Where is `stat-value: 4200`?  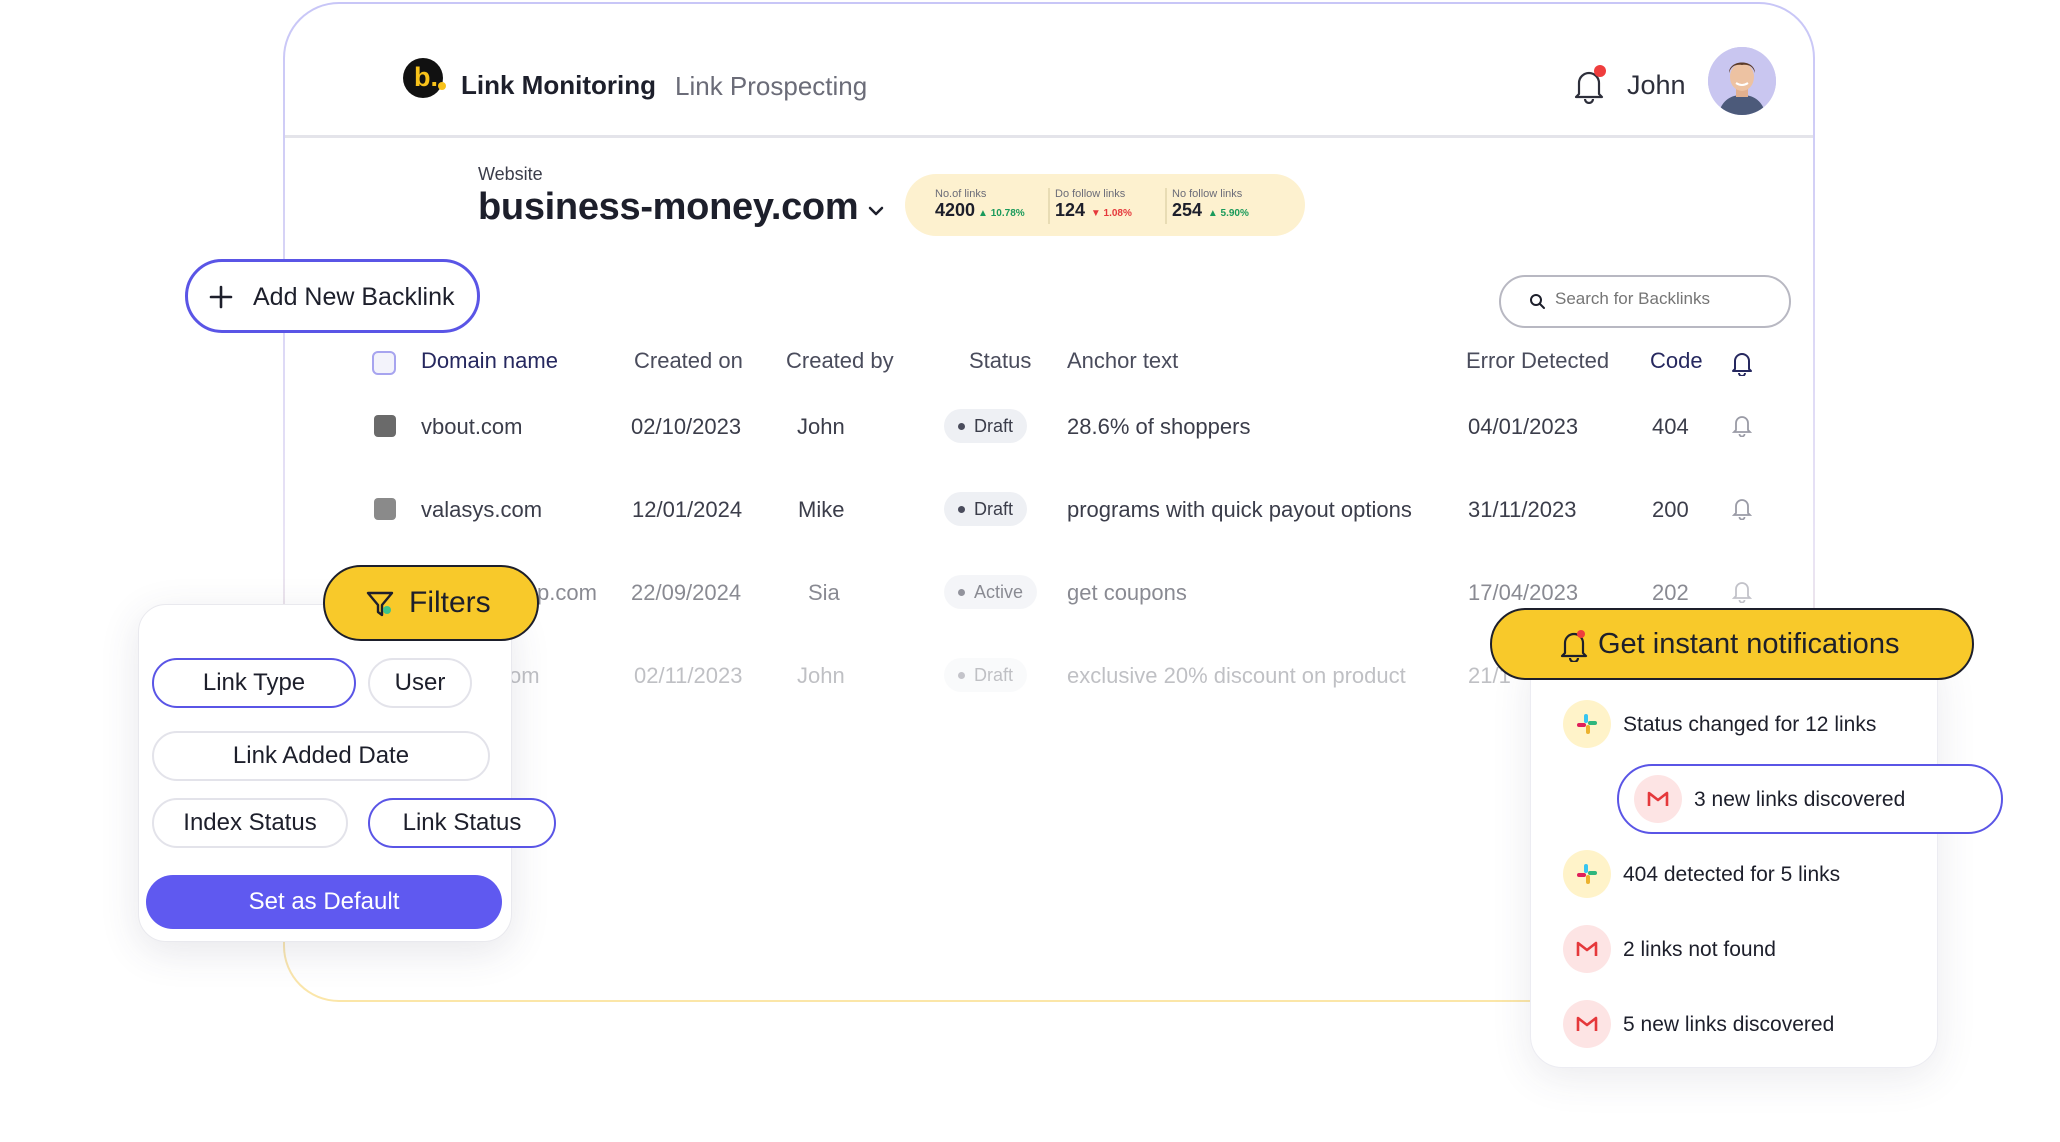
stat-value: 4200 is located at coordinates (955, 210).